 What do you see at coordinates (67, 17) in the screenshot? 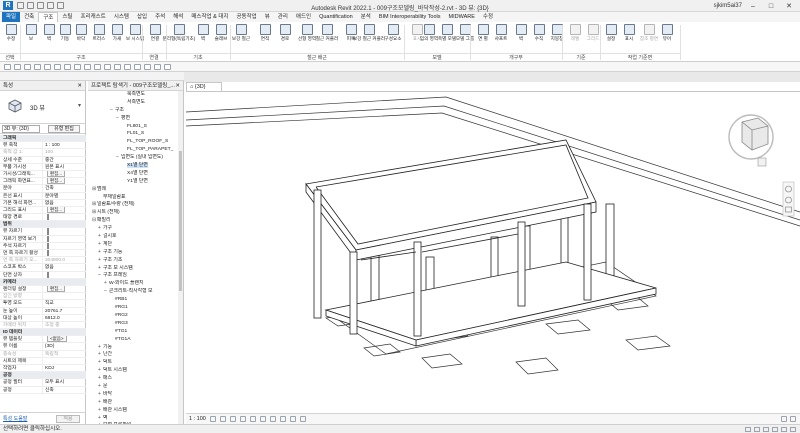
I see `ribbon-tab: 스틸` at bounding box center [67, 17].